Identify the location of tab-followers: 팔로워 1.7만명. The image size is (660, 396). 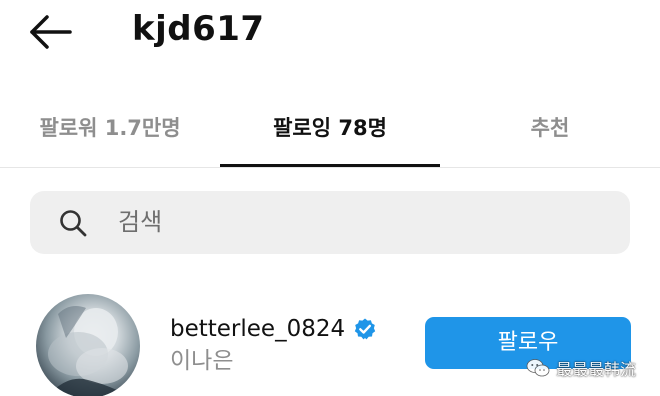
(110, 127).